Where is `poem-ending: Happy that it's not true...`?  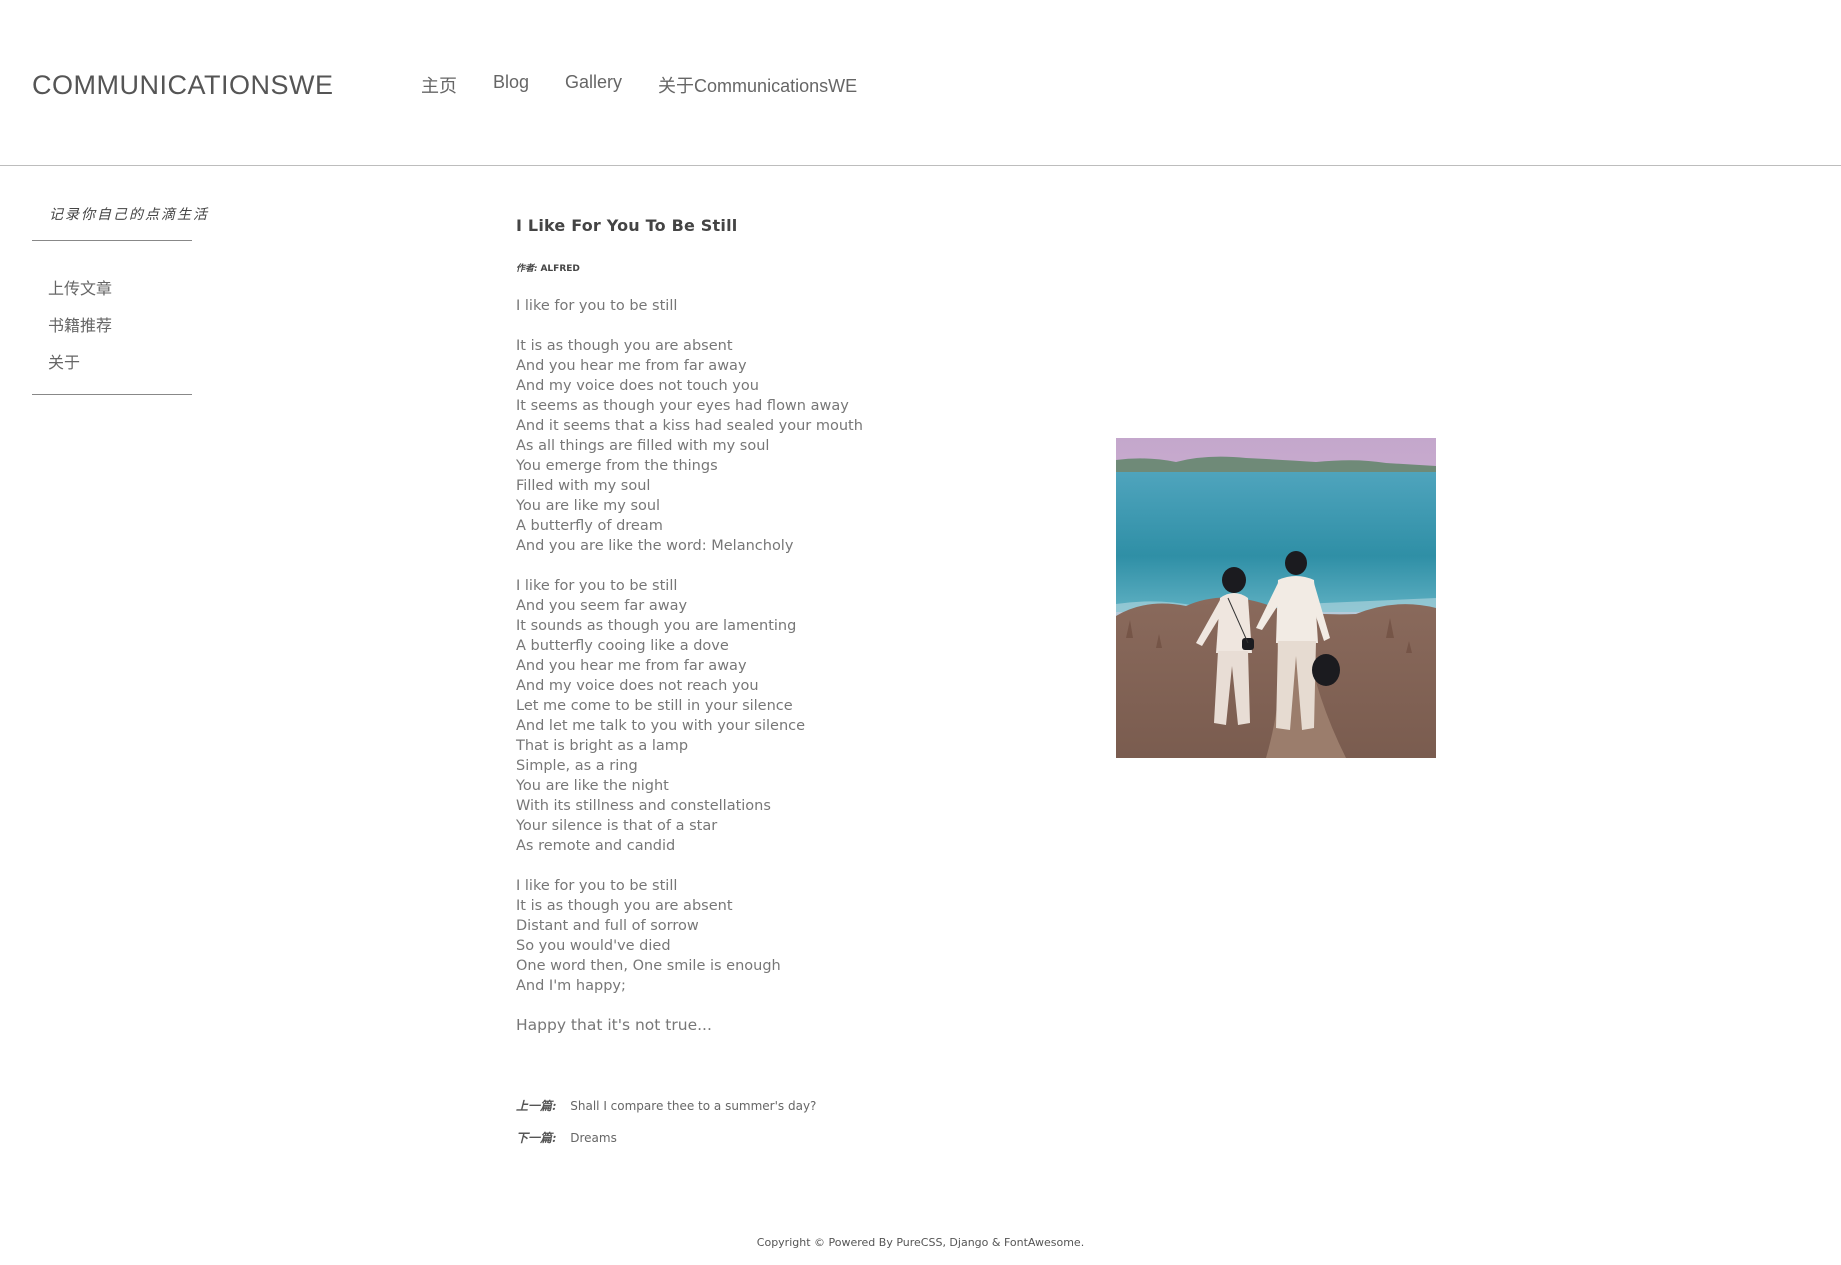
poem-ending: Happy that it's not true... is located at coordinates (614, 1025).